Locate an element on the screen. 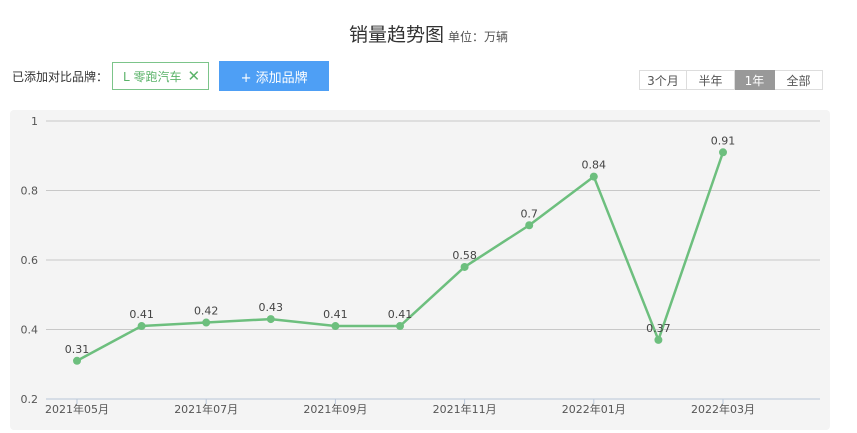 The width and height of the screenshot is (857, 433). data-label: 0.31 is located at coordinates (77, 349).